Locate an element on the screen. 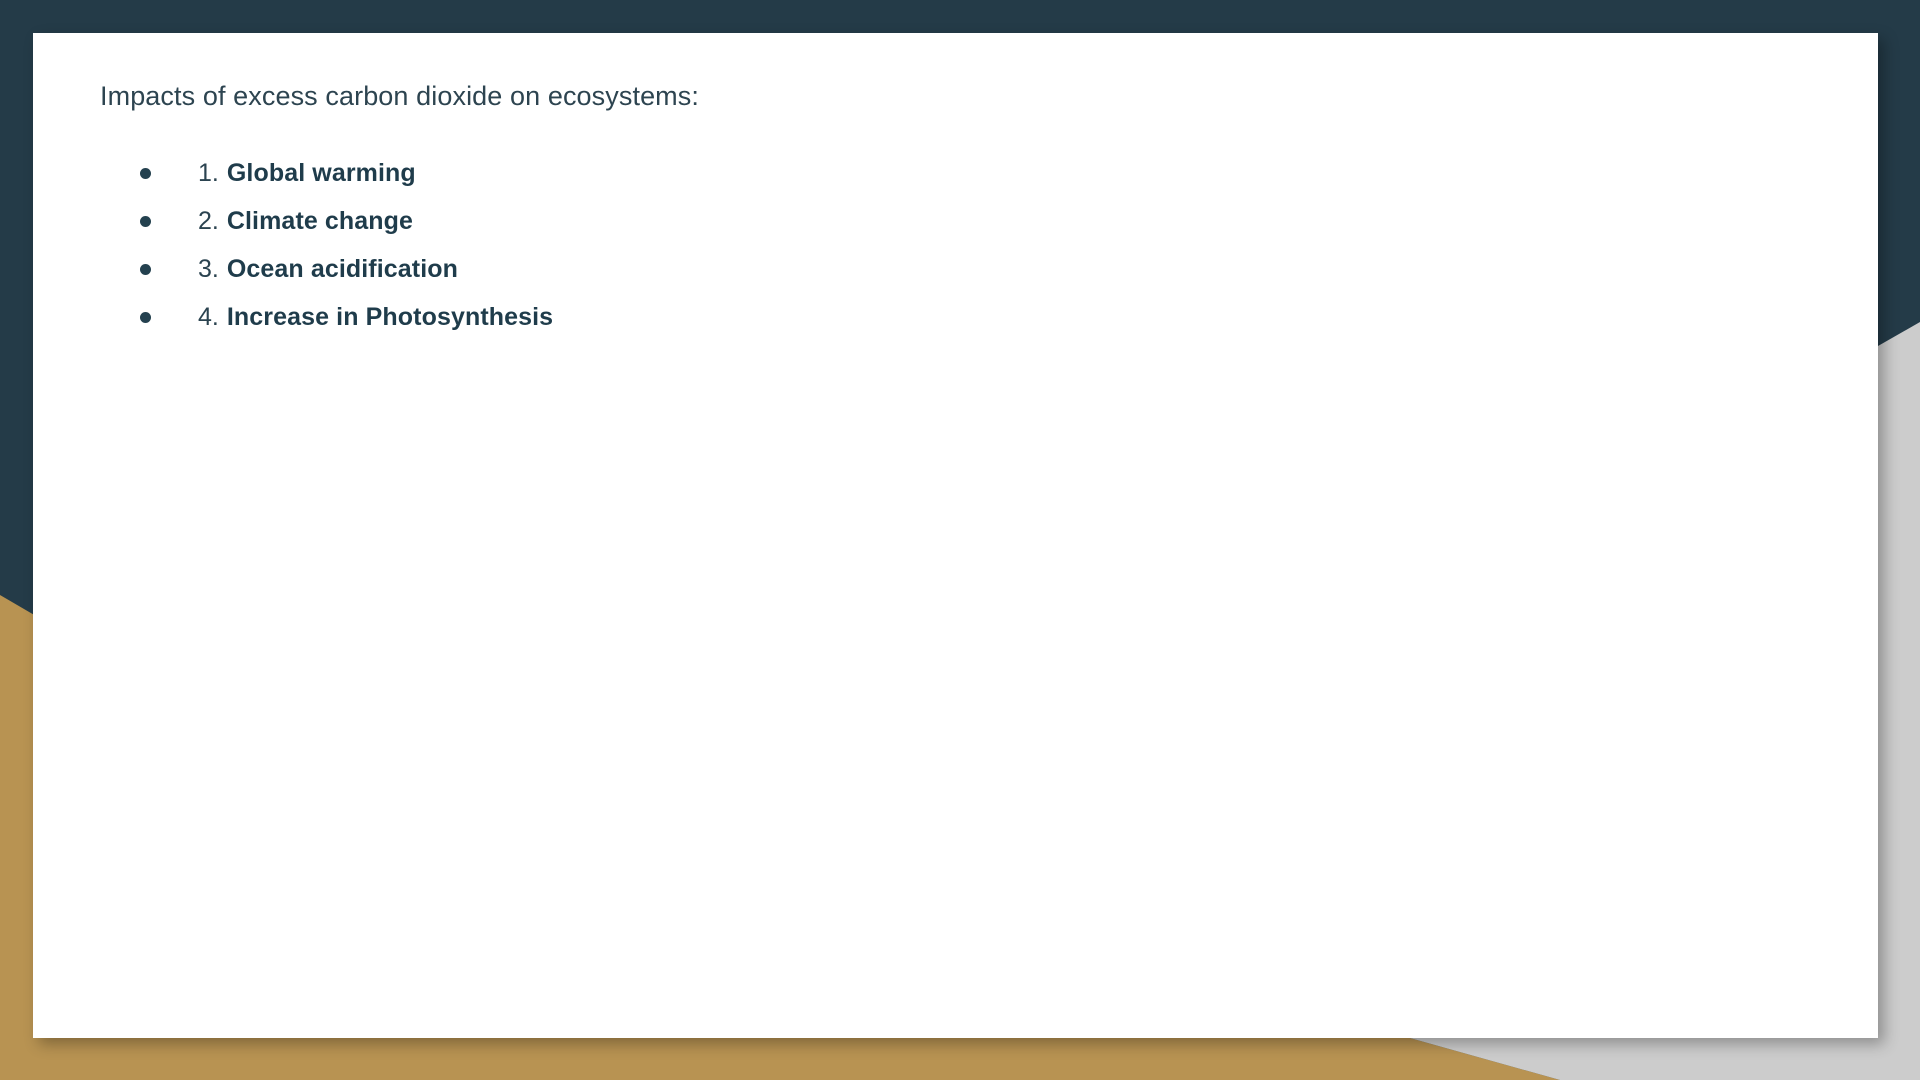 The width and height of the screenshot is (1920, 1080). list-item-number: 1. is located at coordinates (208, 173).